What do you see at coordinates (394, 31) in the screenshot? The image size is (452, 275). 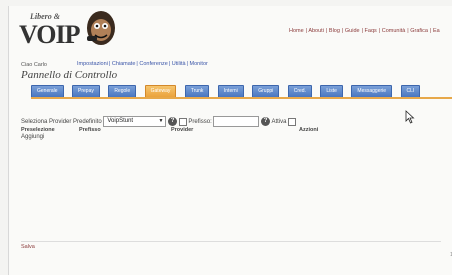 I see `top-link-community: Comunità` at bounding box center [394, 31].